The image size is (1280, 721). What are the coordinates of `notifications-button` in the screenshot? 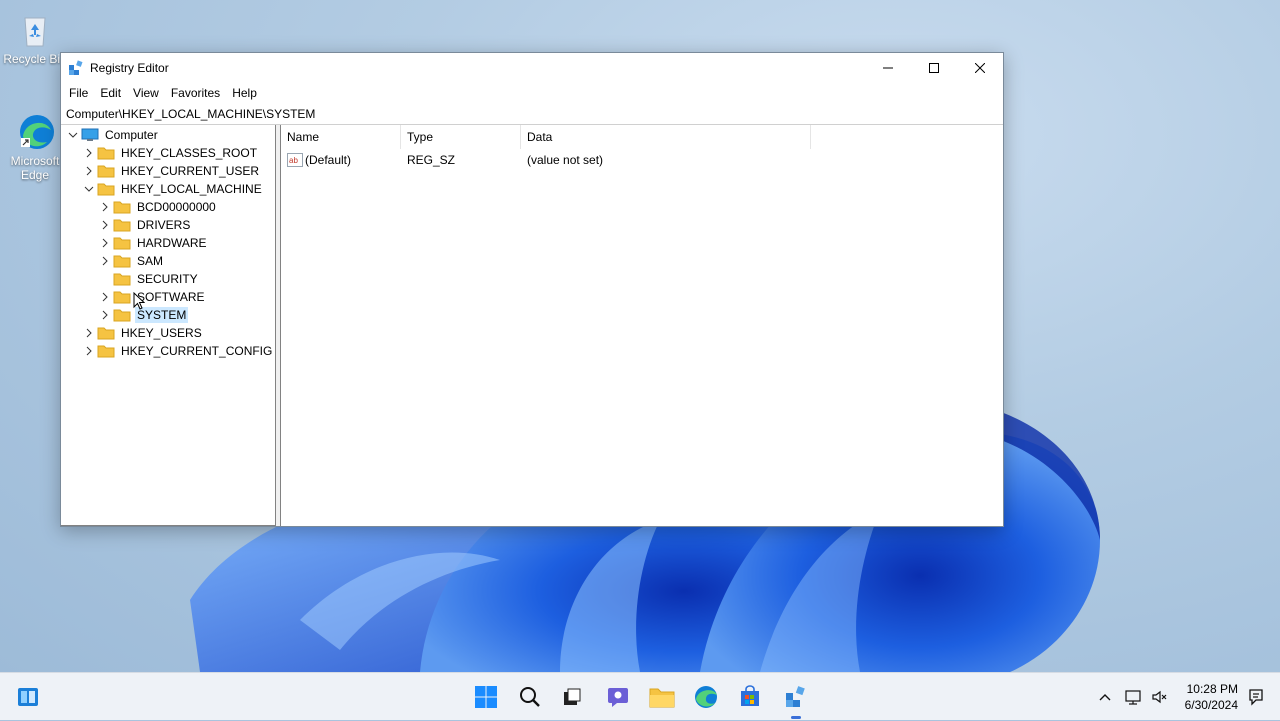 It's located at (1256, 697).